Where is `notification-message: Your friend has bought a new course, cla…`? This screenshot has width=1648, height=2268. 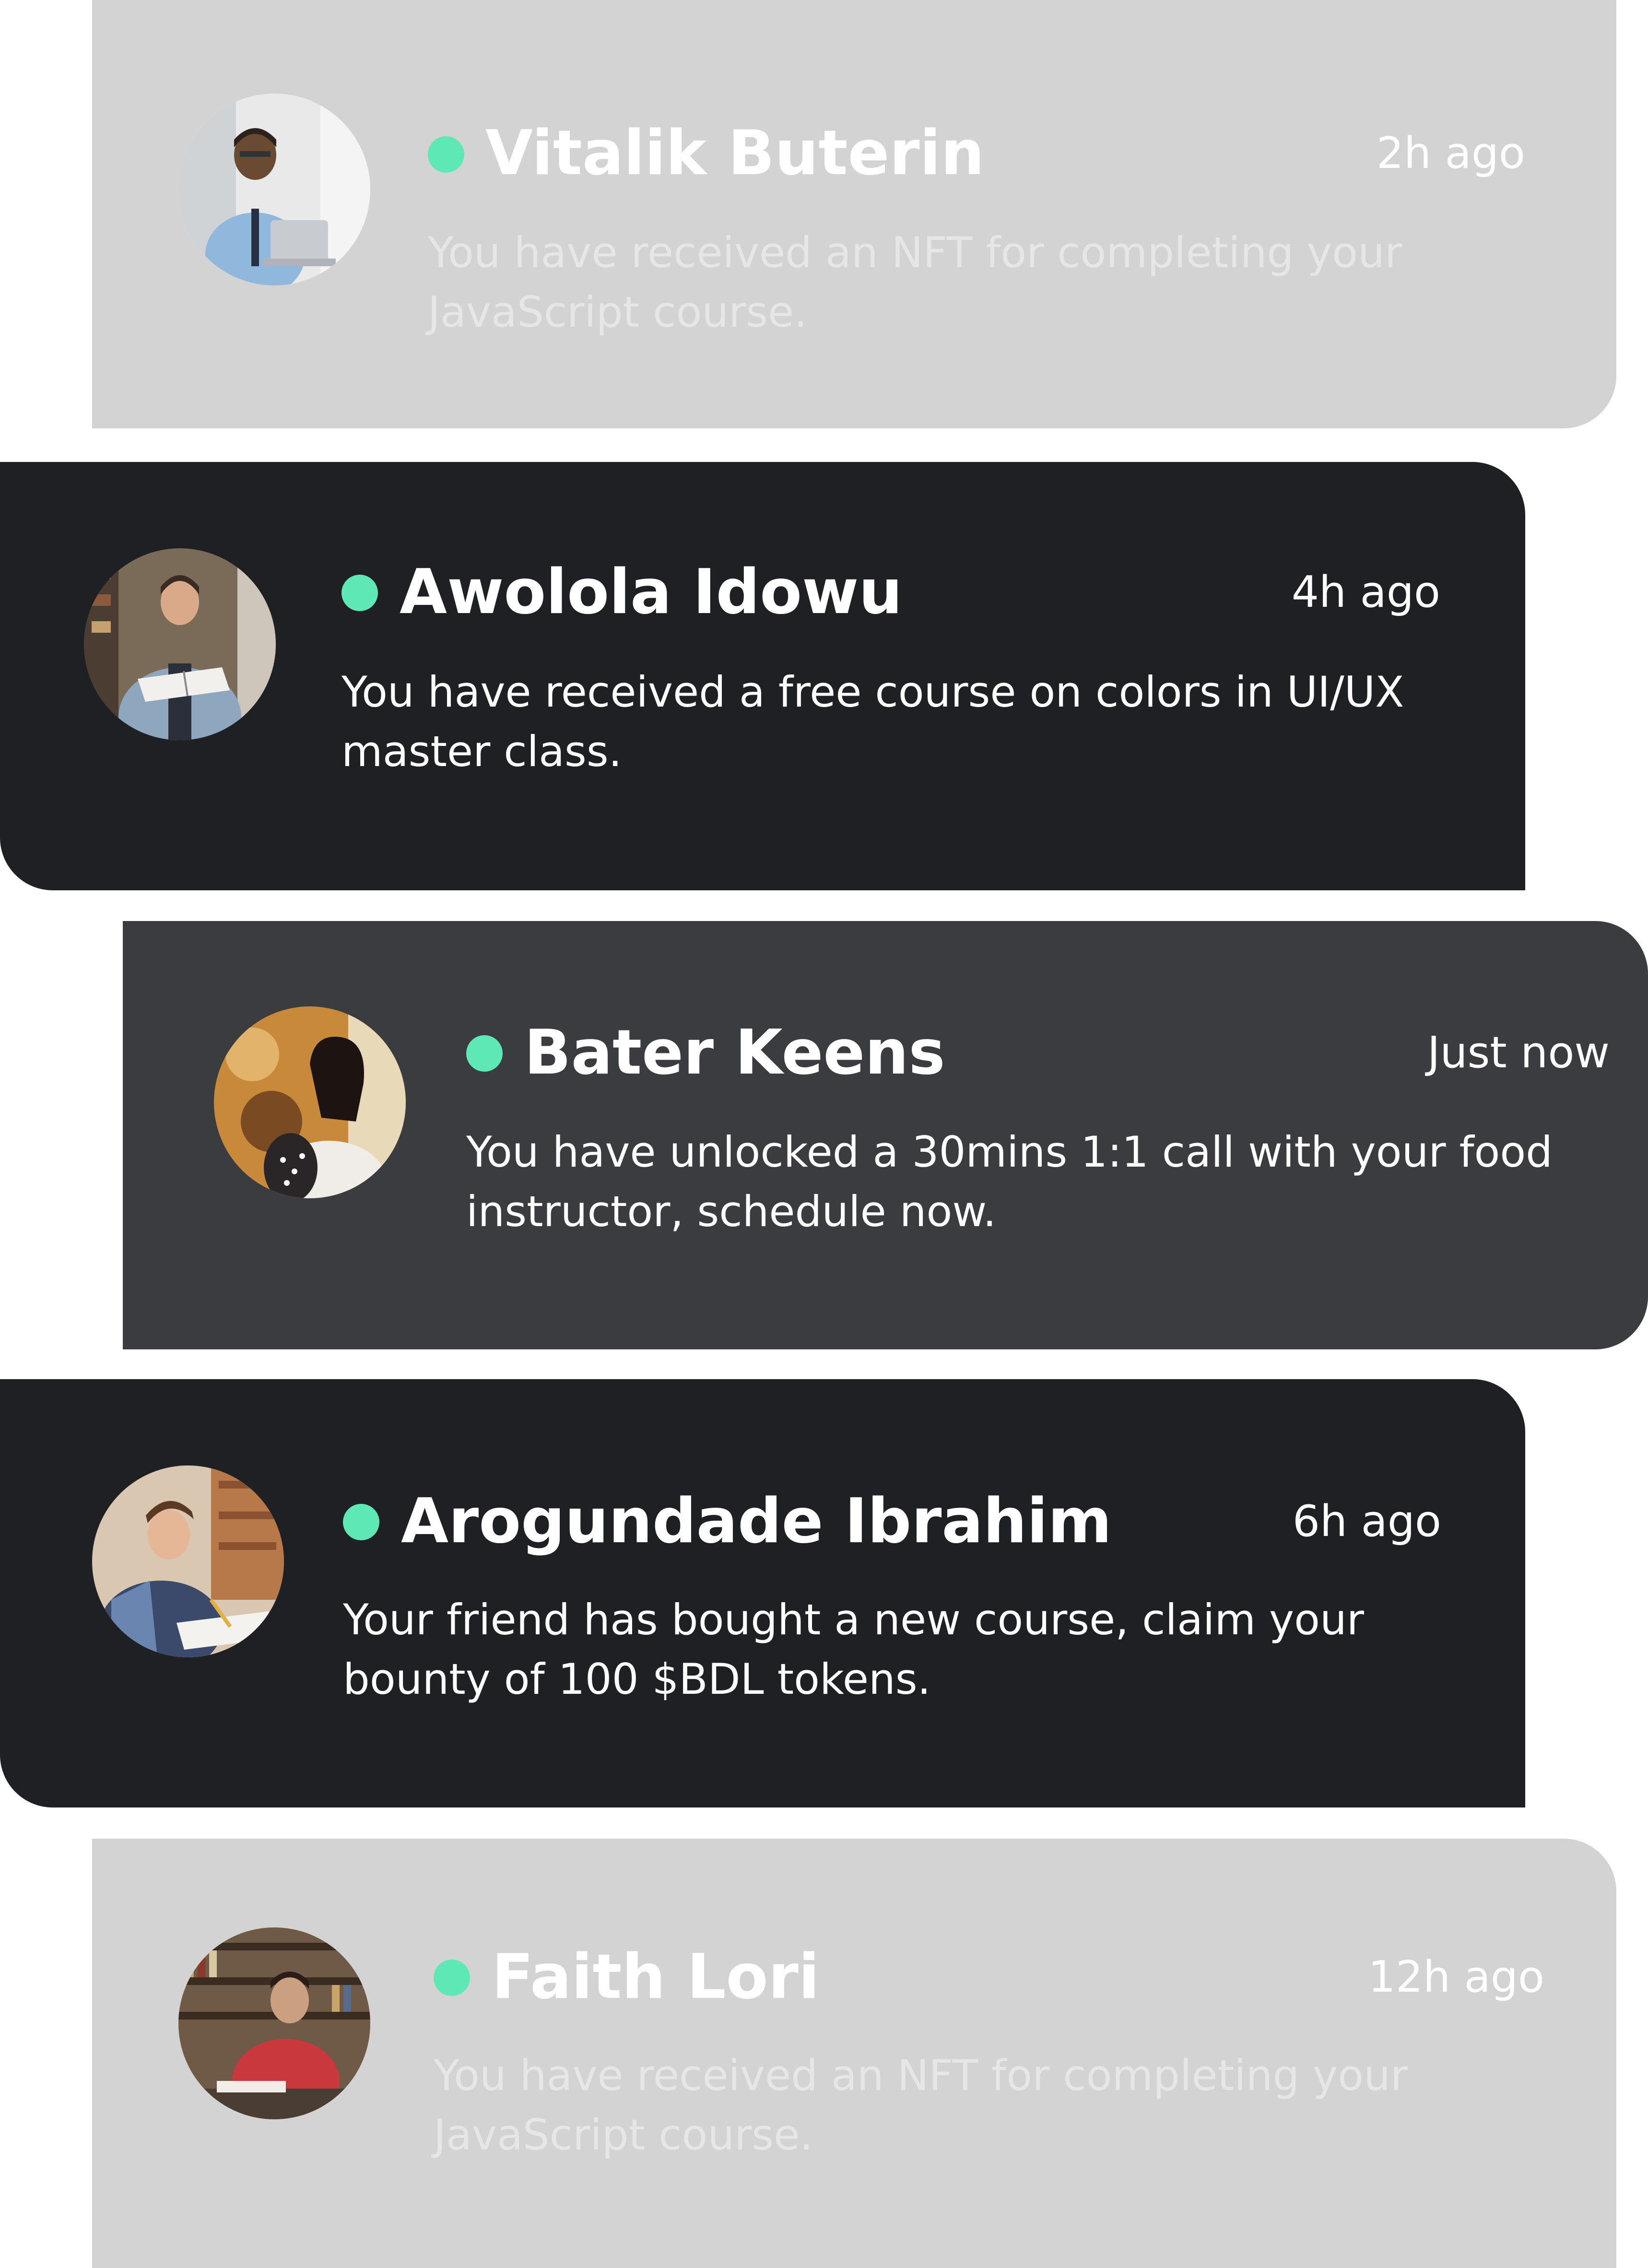 notification-message: Your friend has bought a new course, cla… is located at coordinates (853, 1649).